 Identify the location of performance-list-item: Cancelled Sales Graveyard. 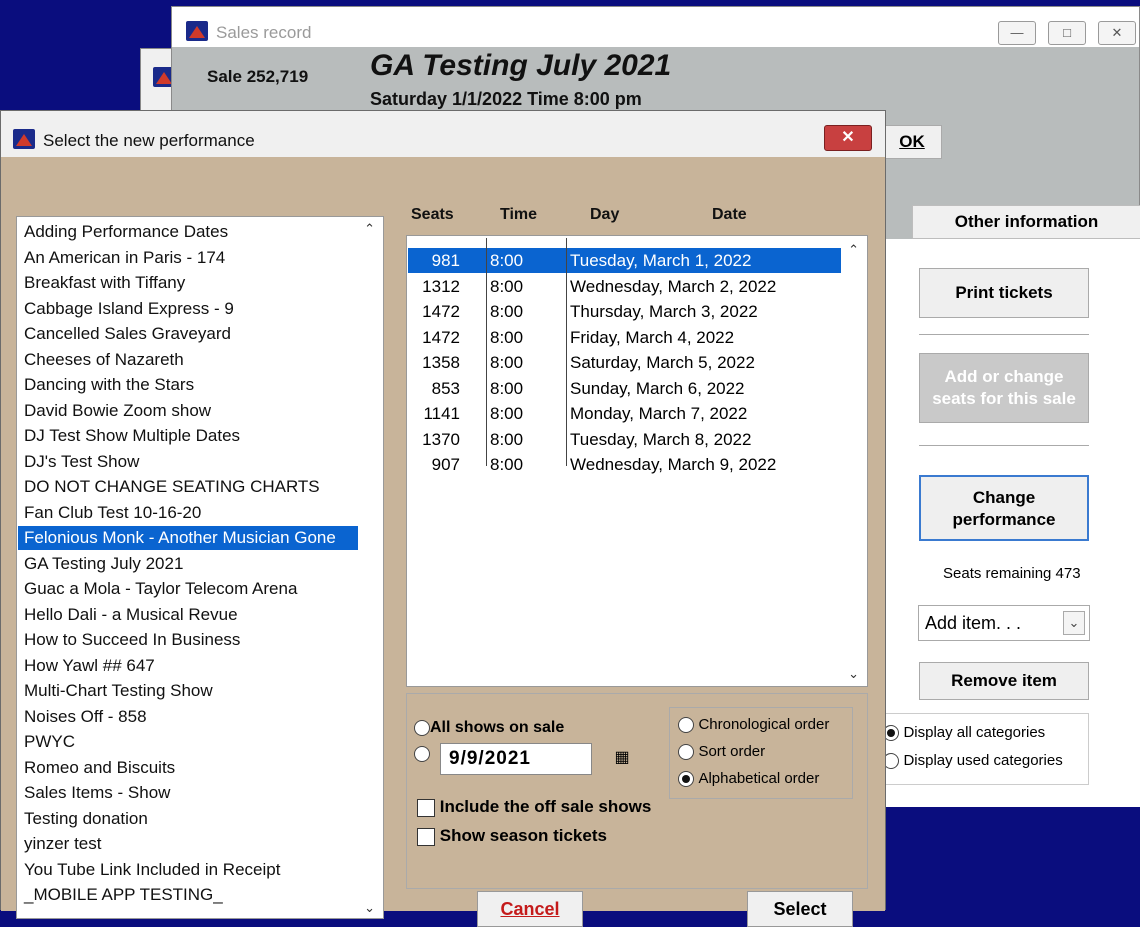
(188, 334).